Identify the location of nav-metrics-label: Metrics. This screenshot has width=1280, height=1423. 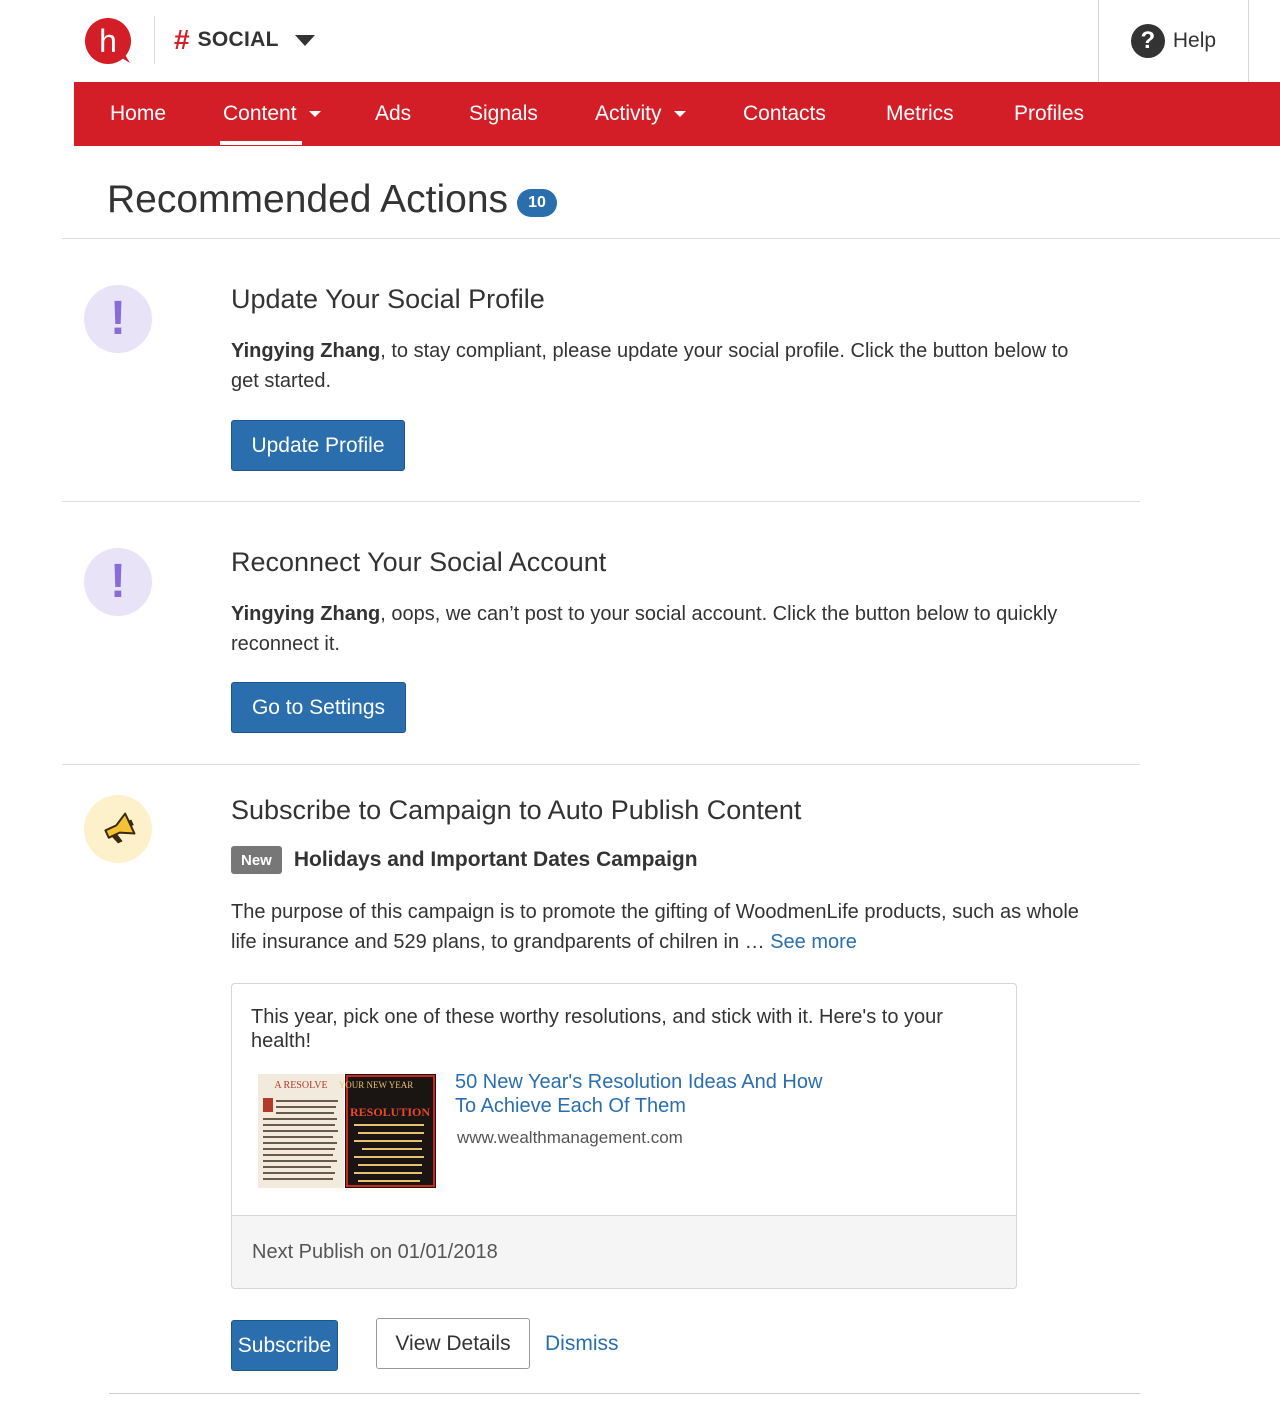
(920, 113).